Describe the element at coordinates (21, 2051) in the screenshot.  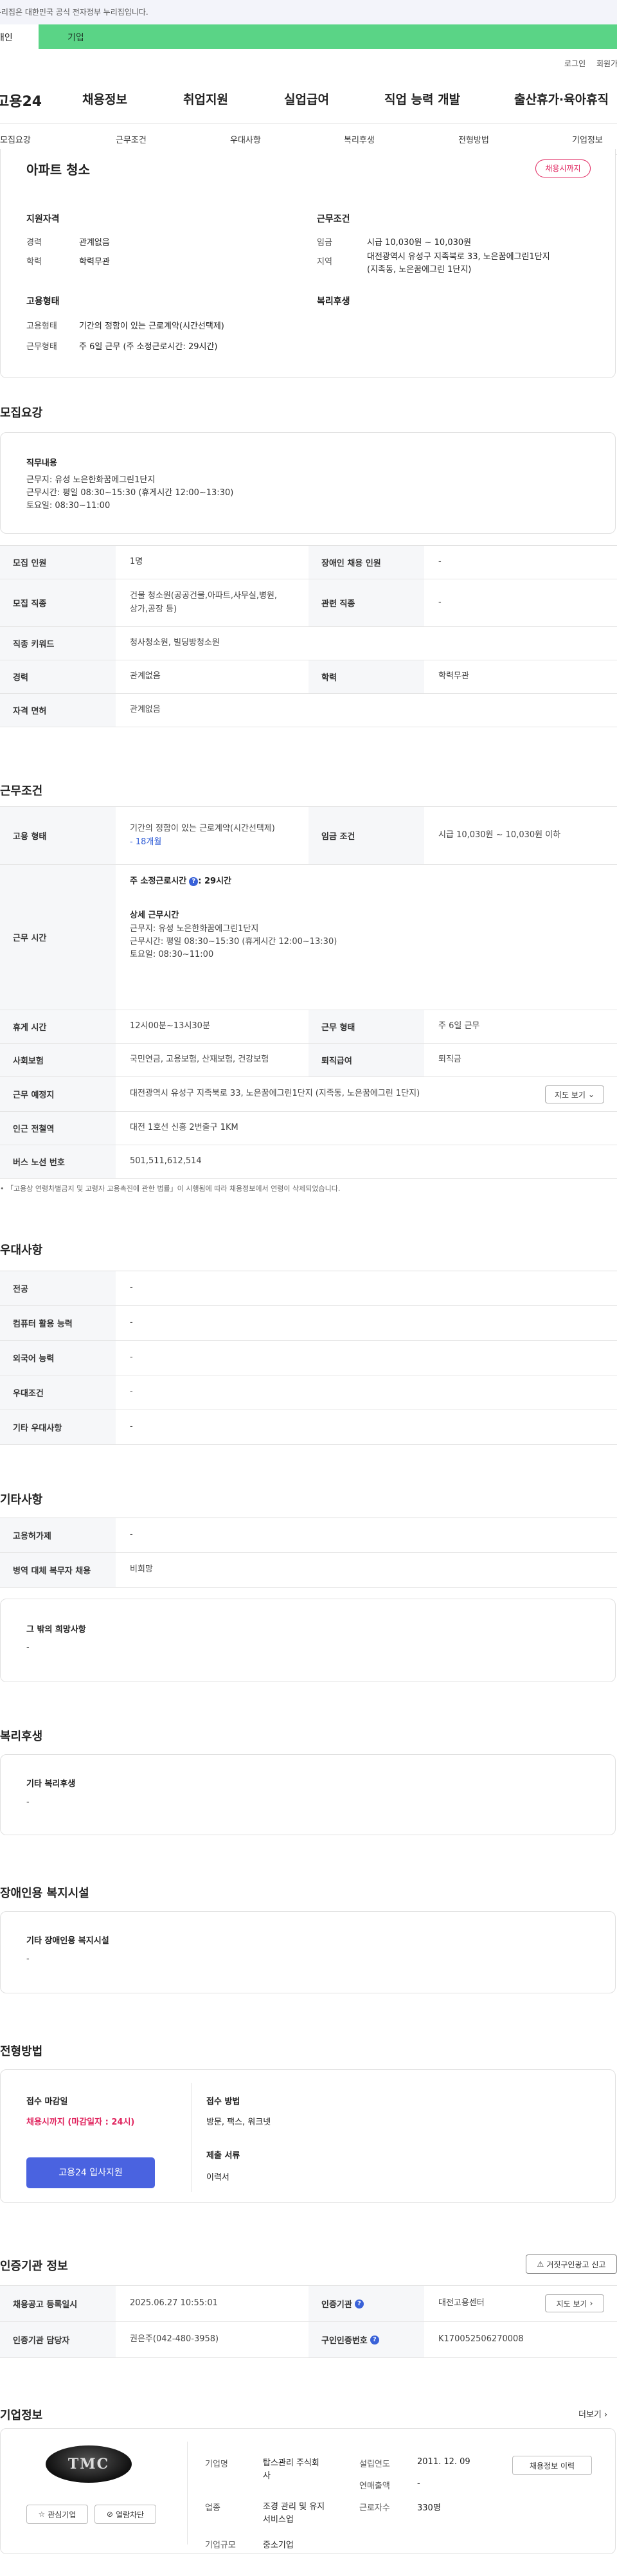
I see `process-heading: 전형방법` at that location.